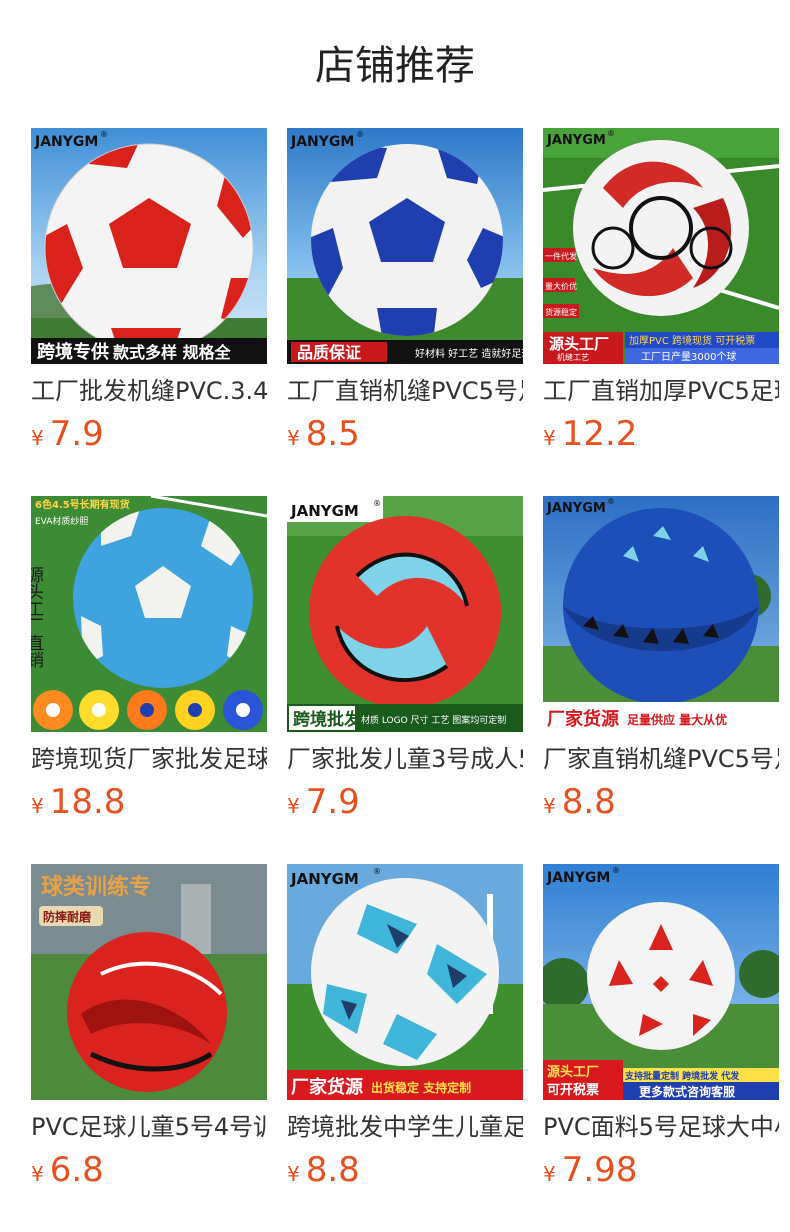  What do you see at coordinates (661, 759) in the screenshot?
I see `product-name: 厂家直销机缝PVC5号足球` at bounding box center [661, 759].